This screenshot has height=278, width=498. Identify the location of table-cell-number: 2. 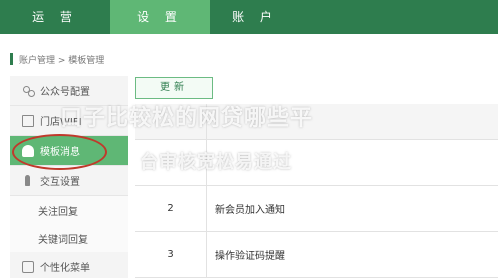
(171, 208).